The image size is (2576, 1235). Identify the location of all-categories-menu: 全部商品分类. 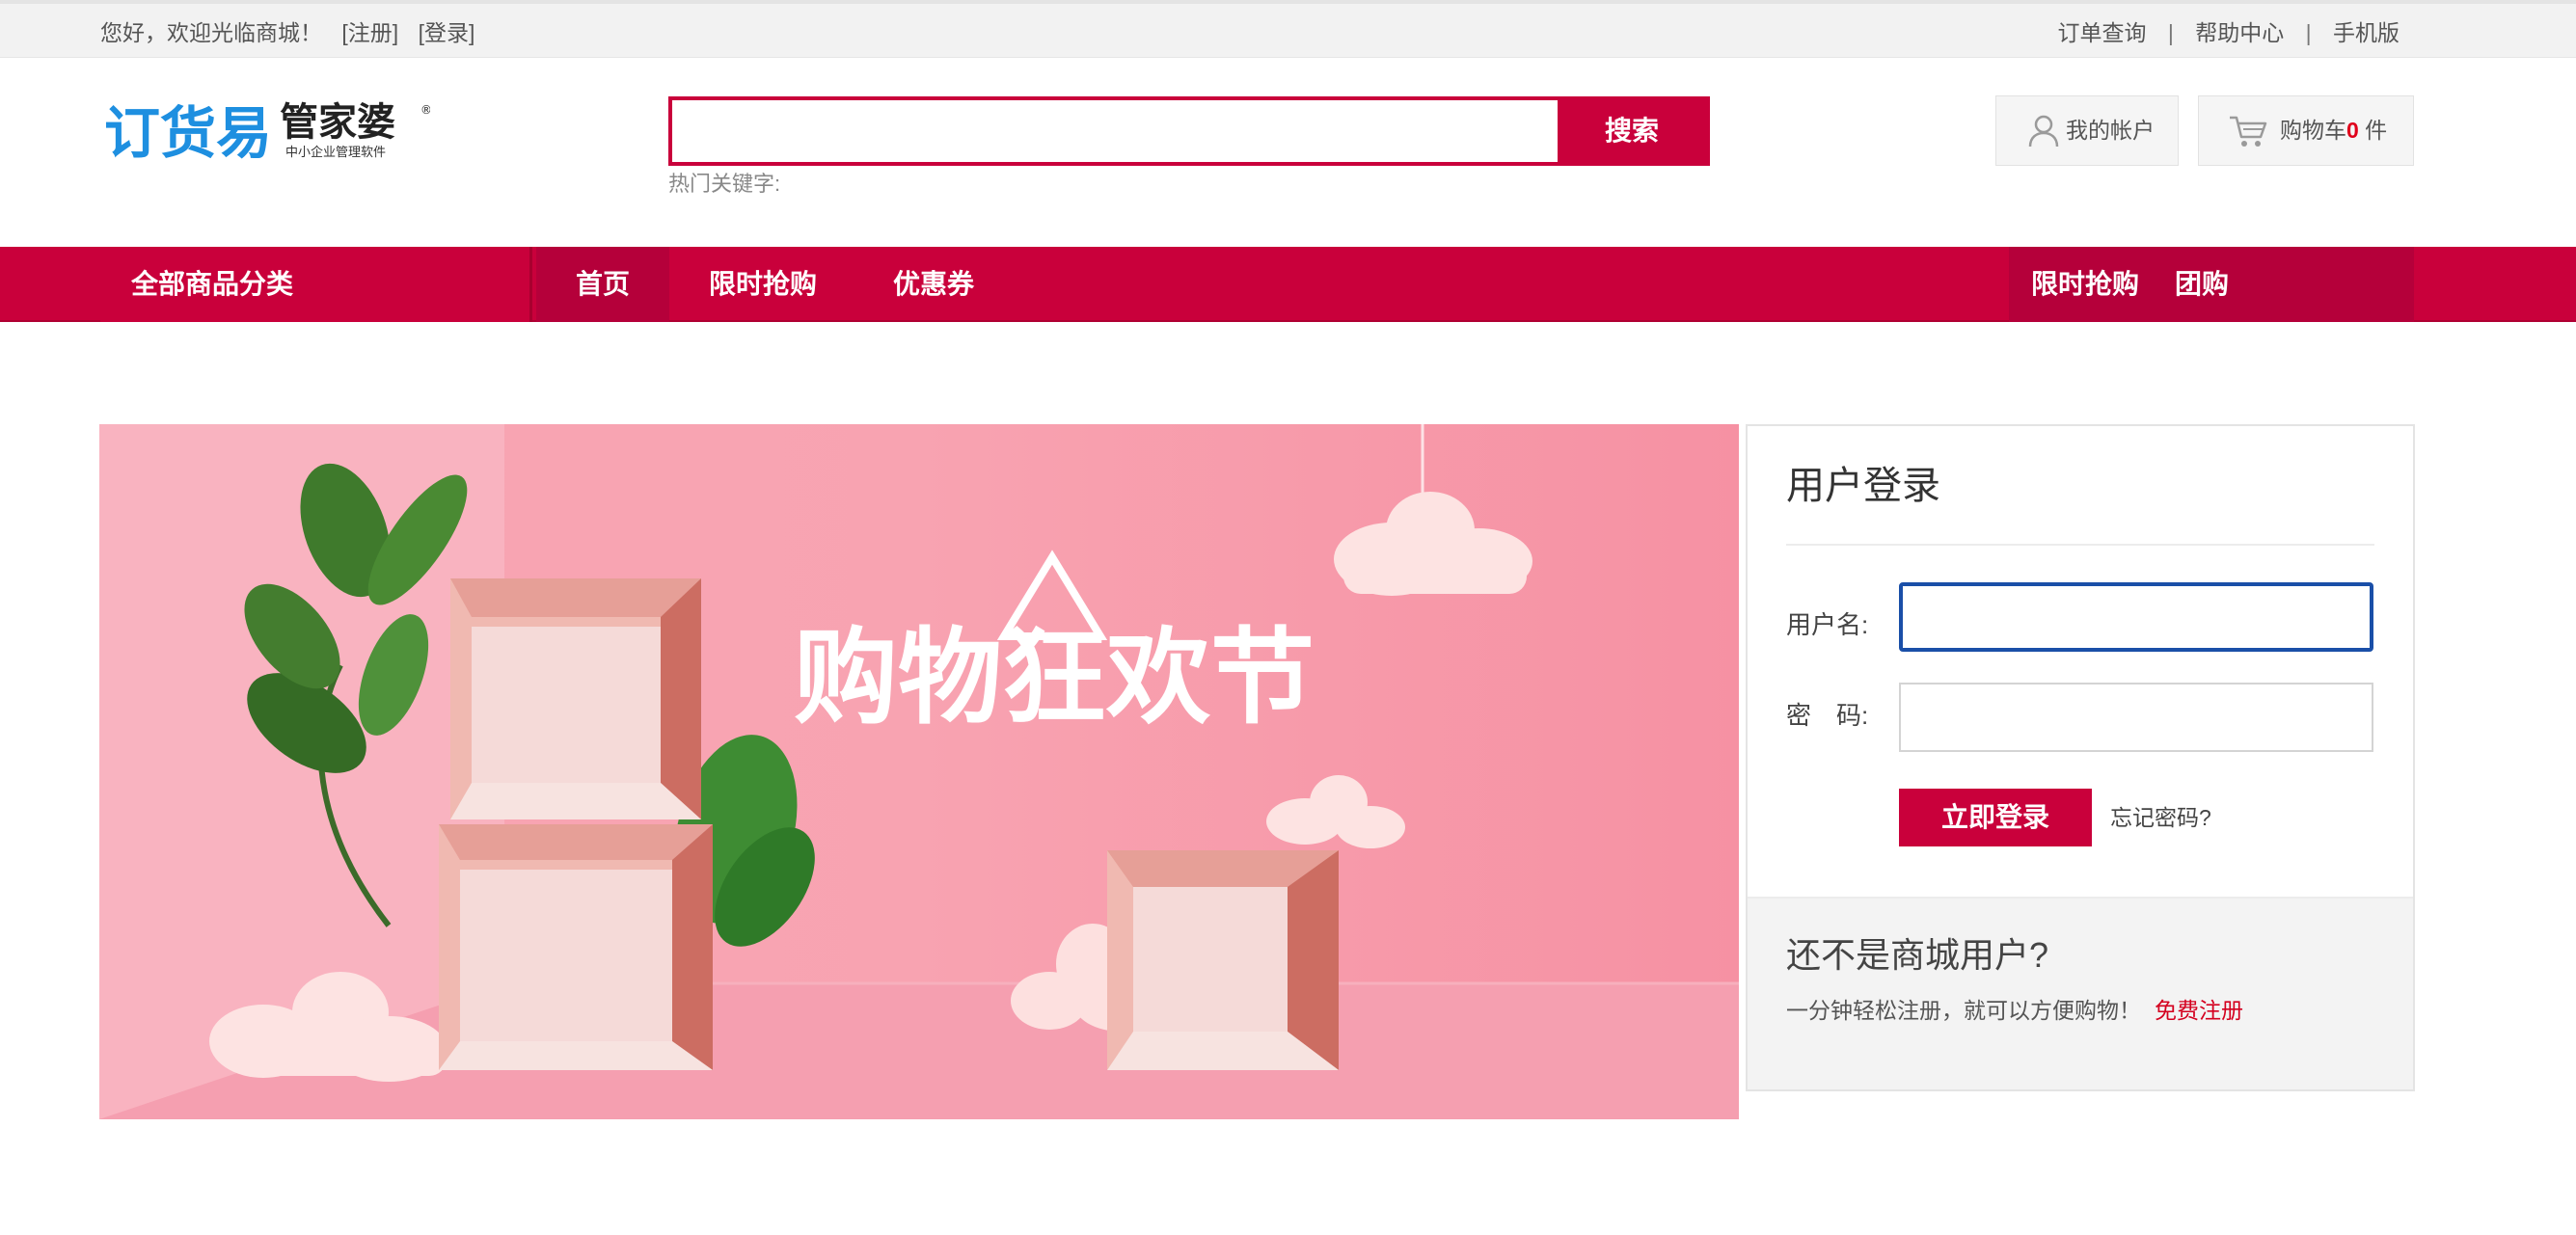
(316, 284).